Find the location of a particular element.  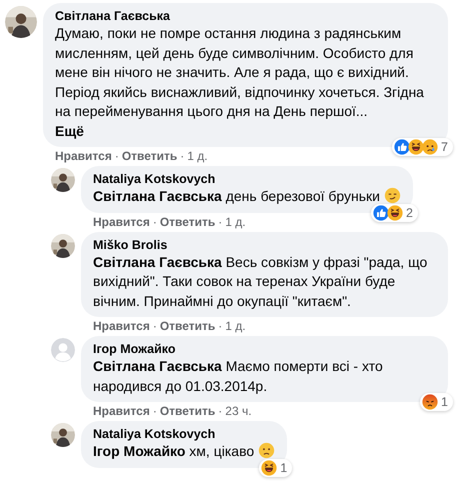

reaction-counter: 7 is located at coordinates (422, 147).